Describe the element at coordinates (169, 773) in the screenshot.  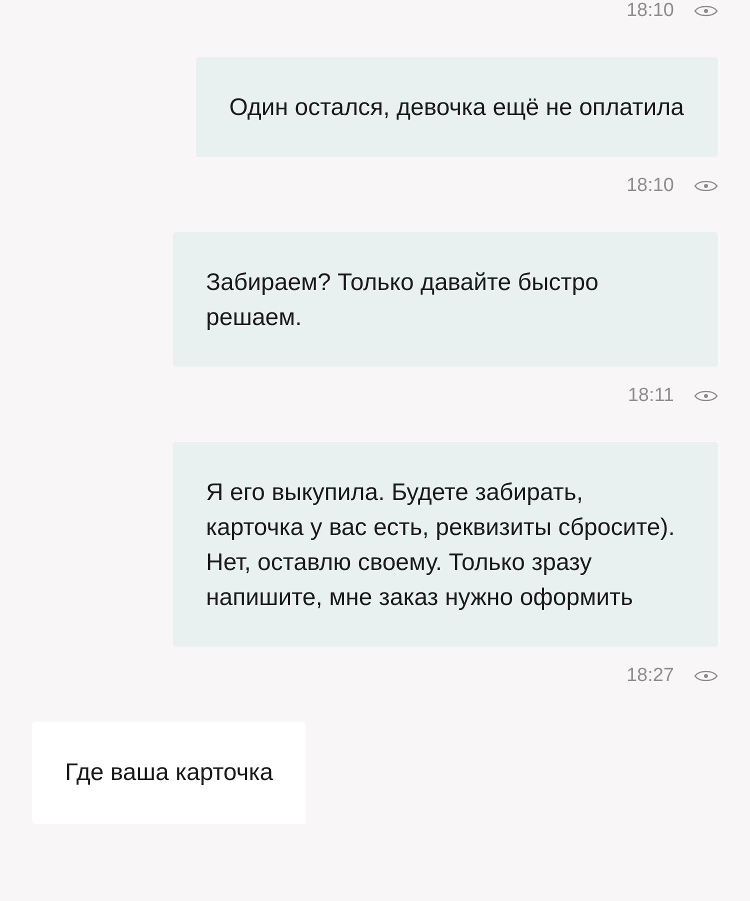
I see `received-message: Где ваша карточка` at that location.